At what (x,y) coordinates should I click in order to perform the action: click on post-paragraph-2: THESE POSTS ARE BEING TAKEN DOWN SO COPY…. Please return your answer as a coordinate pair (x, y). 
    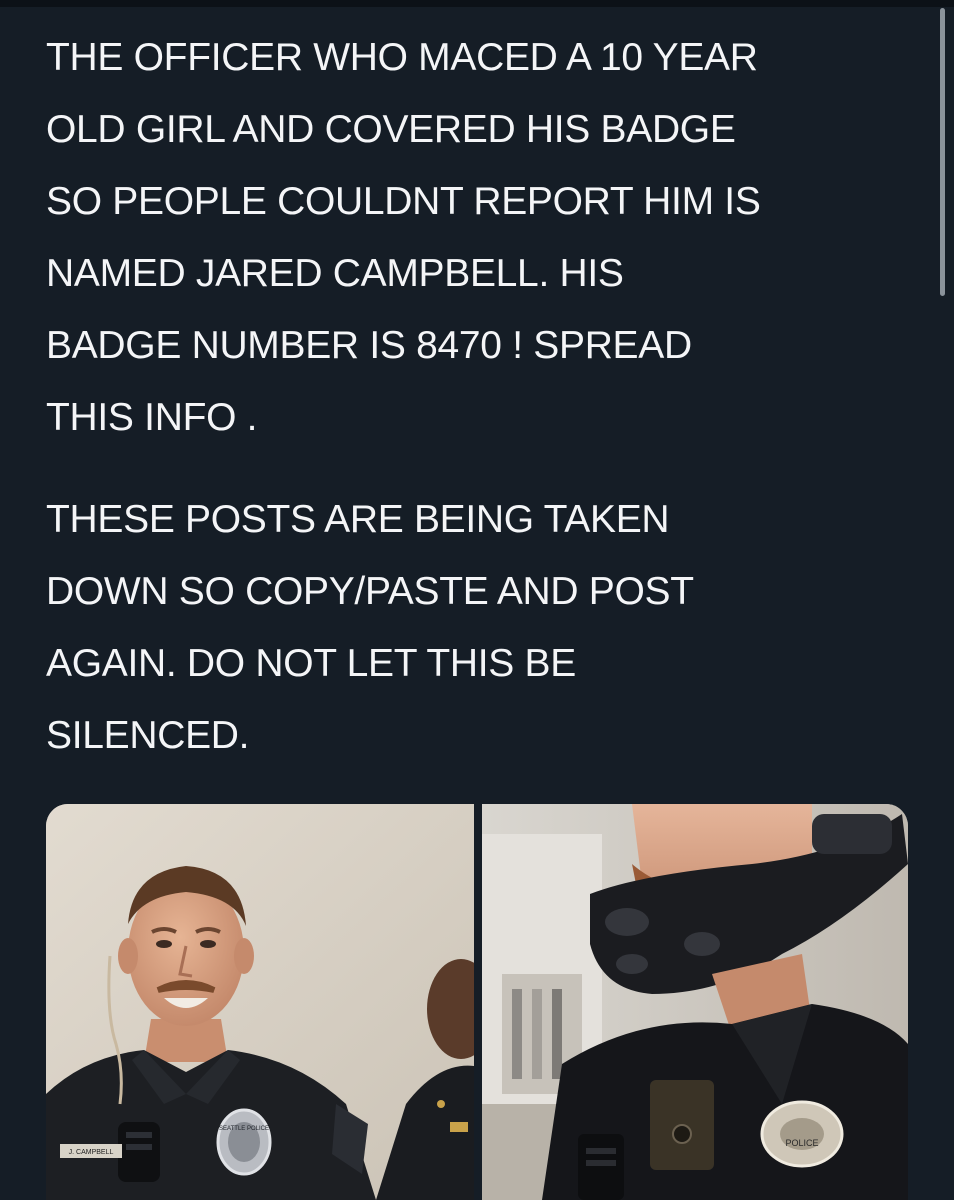
    Looking at the image, I should click on (370, 627).